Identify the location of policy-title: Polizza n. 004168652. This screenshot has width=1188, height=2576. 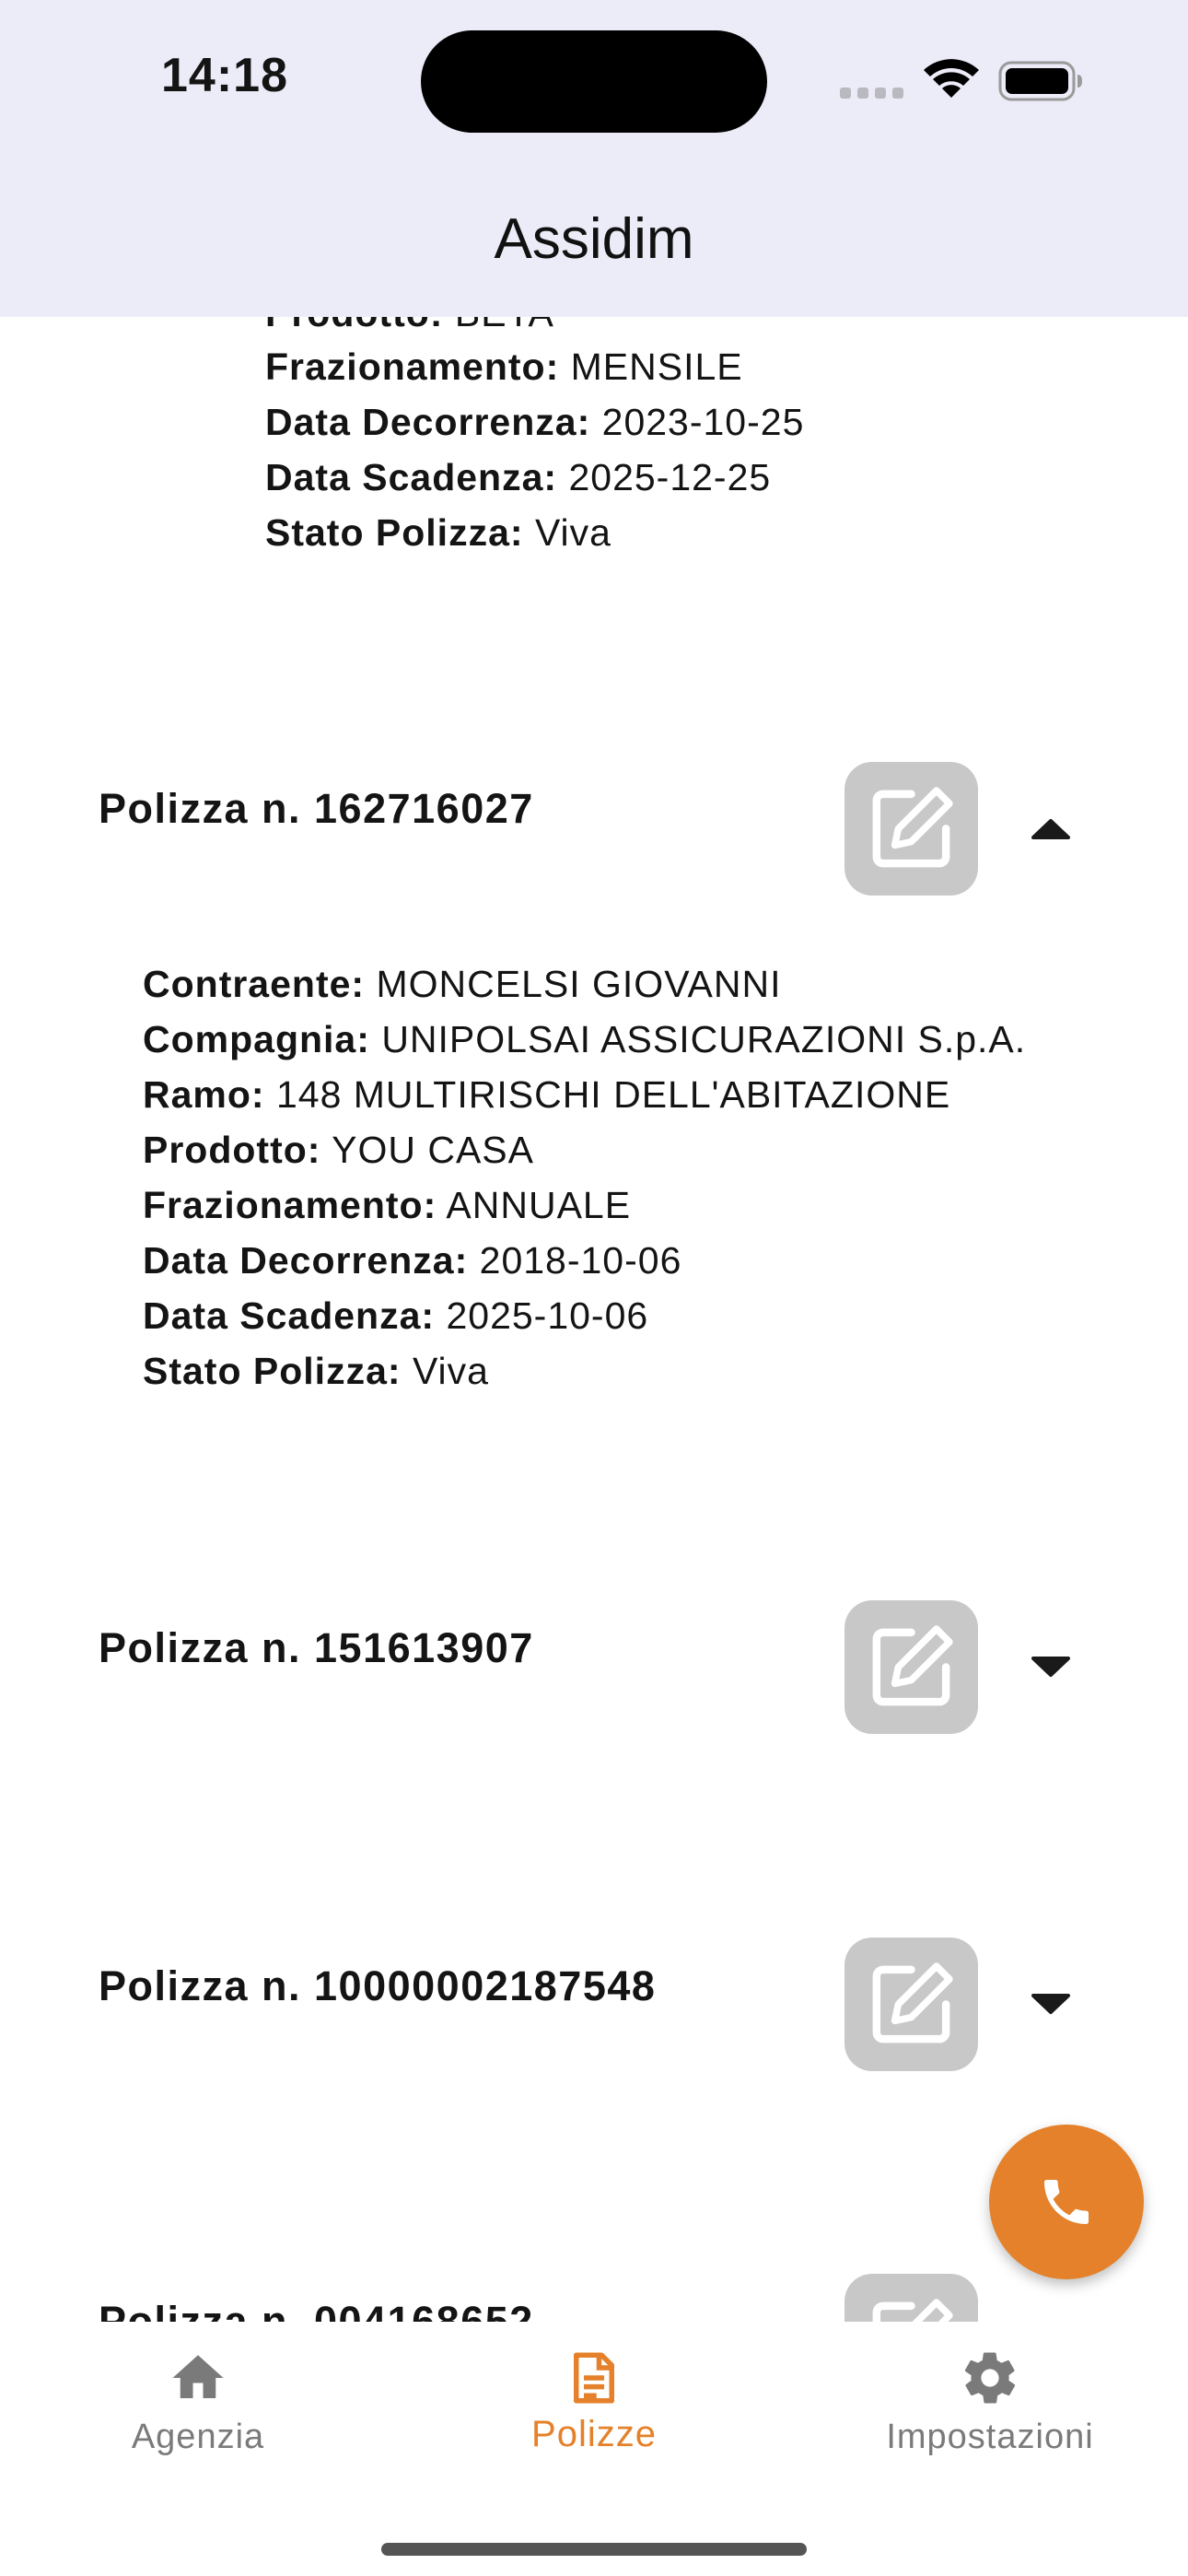
(316, 2310).